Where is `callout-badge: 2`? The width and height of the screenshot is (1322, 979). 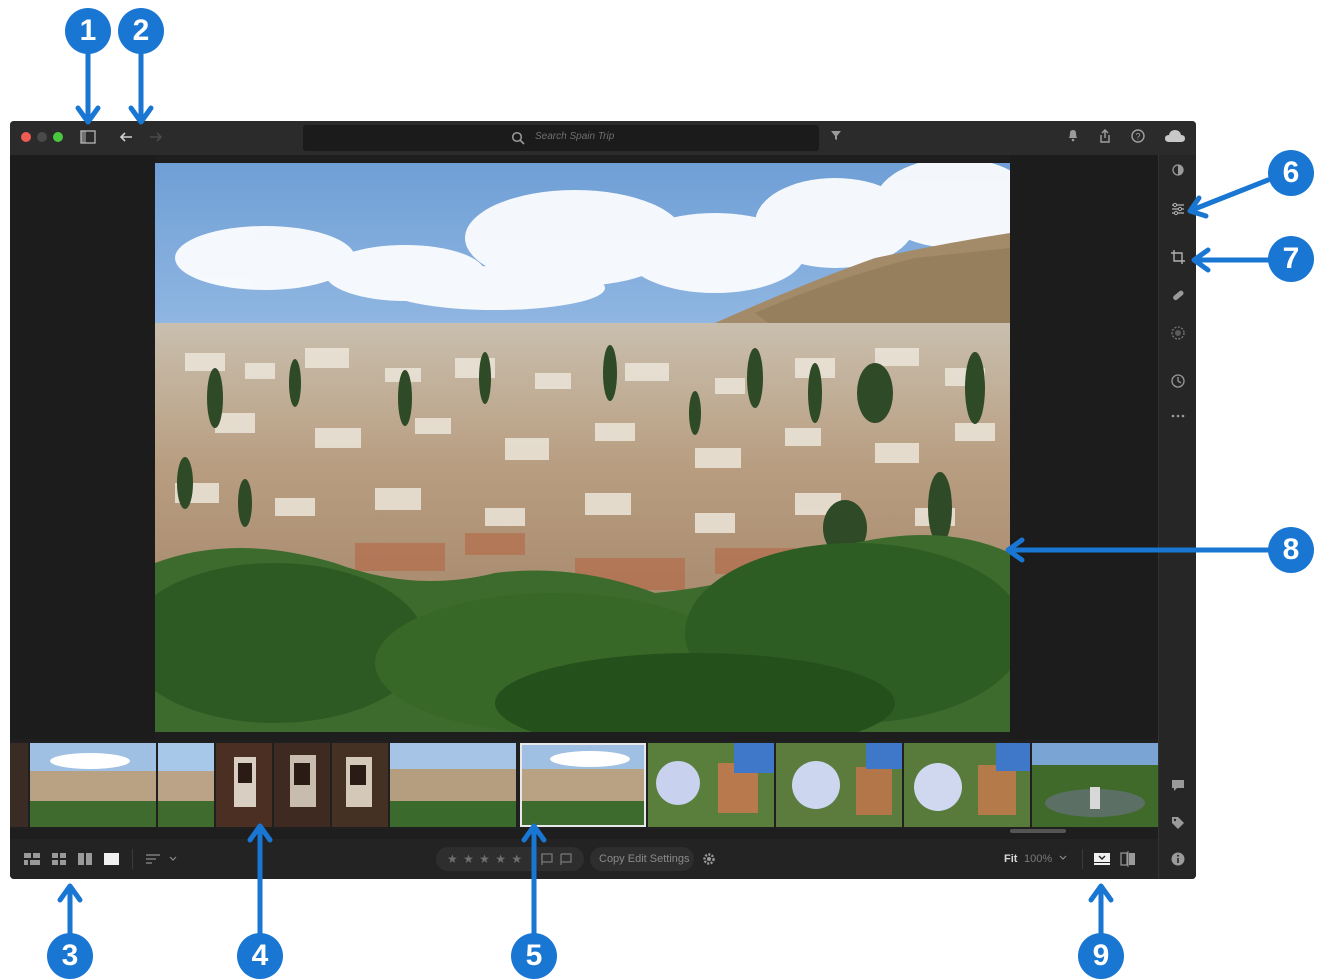
callout-badge: 2 is located at coordinates (141, 31).